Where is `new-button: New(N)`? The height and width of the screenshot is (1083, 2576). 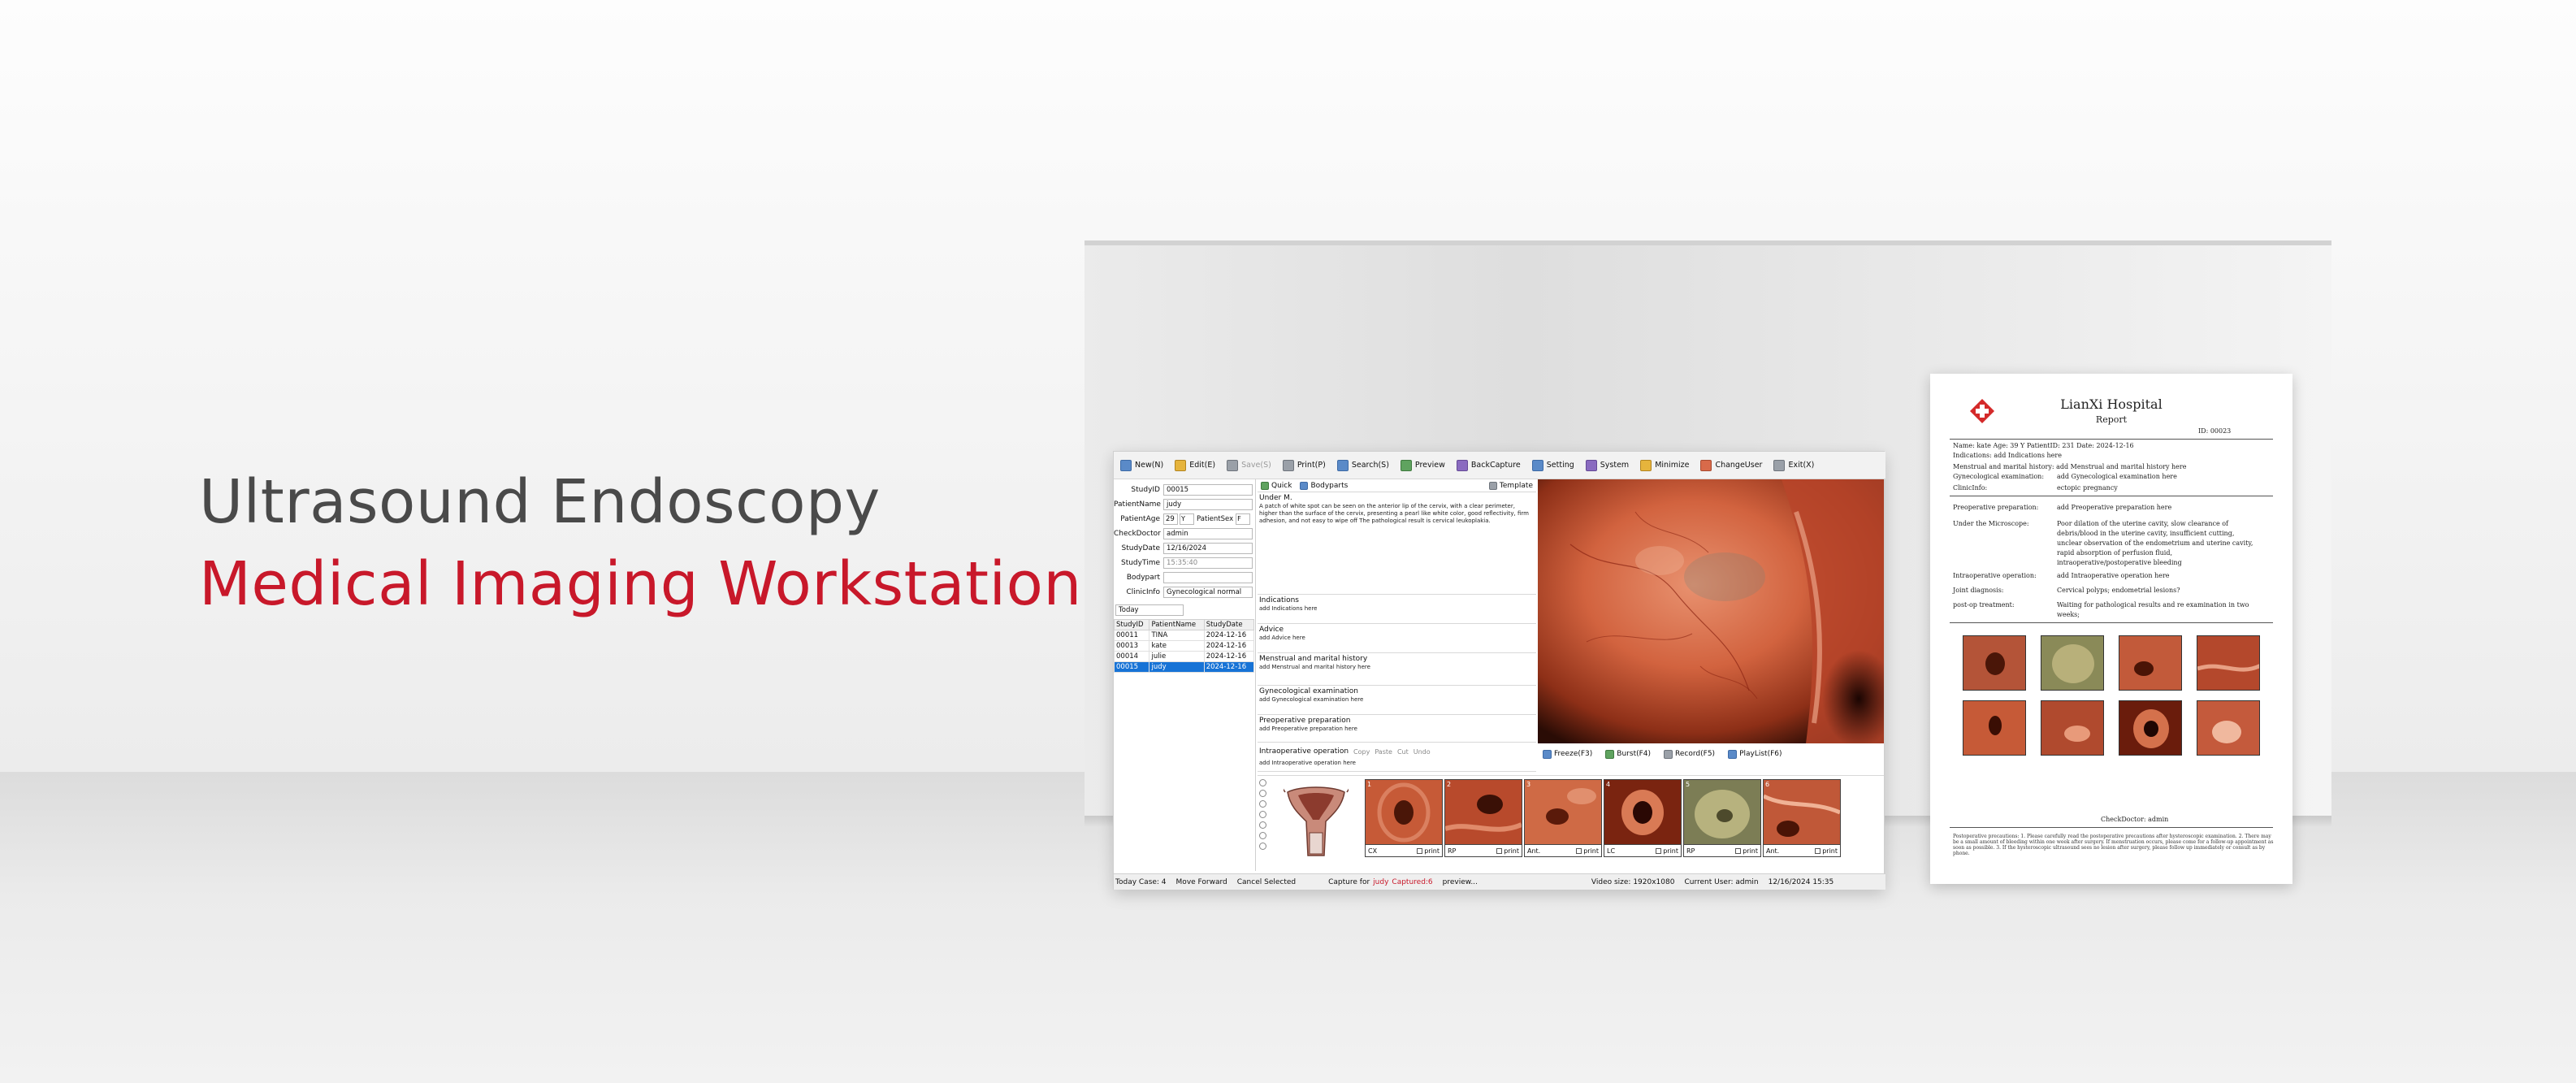 new-button: New(N) is located at coordinates (1141, 465).